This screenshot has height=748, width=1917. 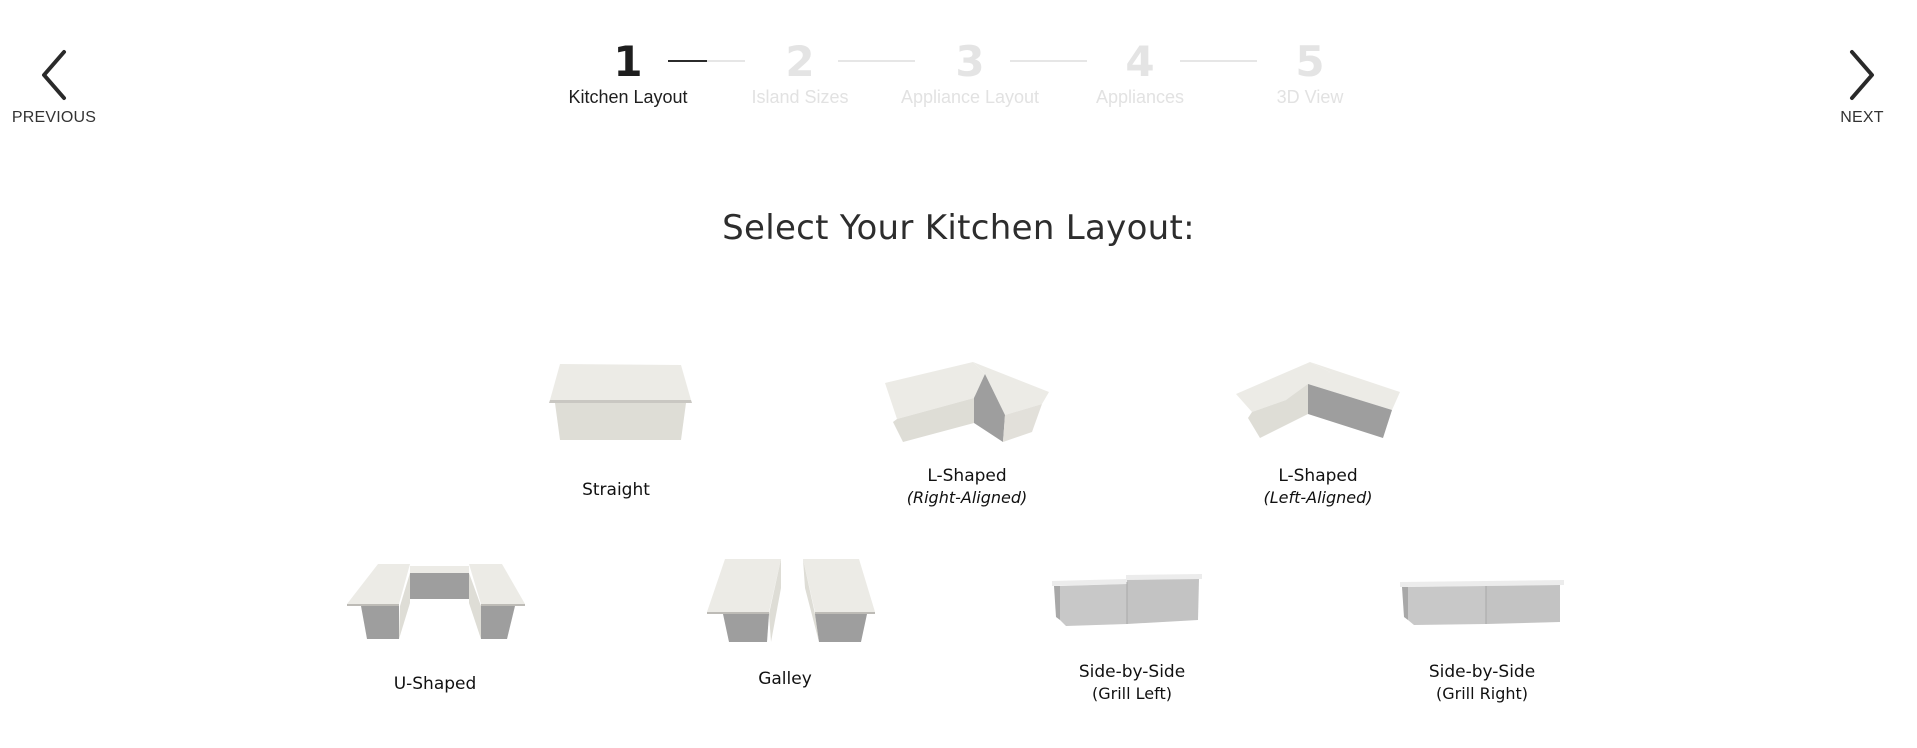 I want to click on straight-island-icon, so click(x=620, y=402).